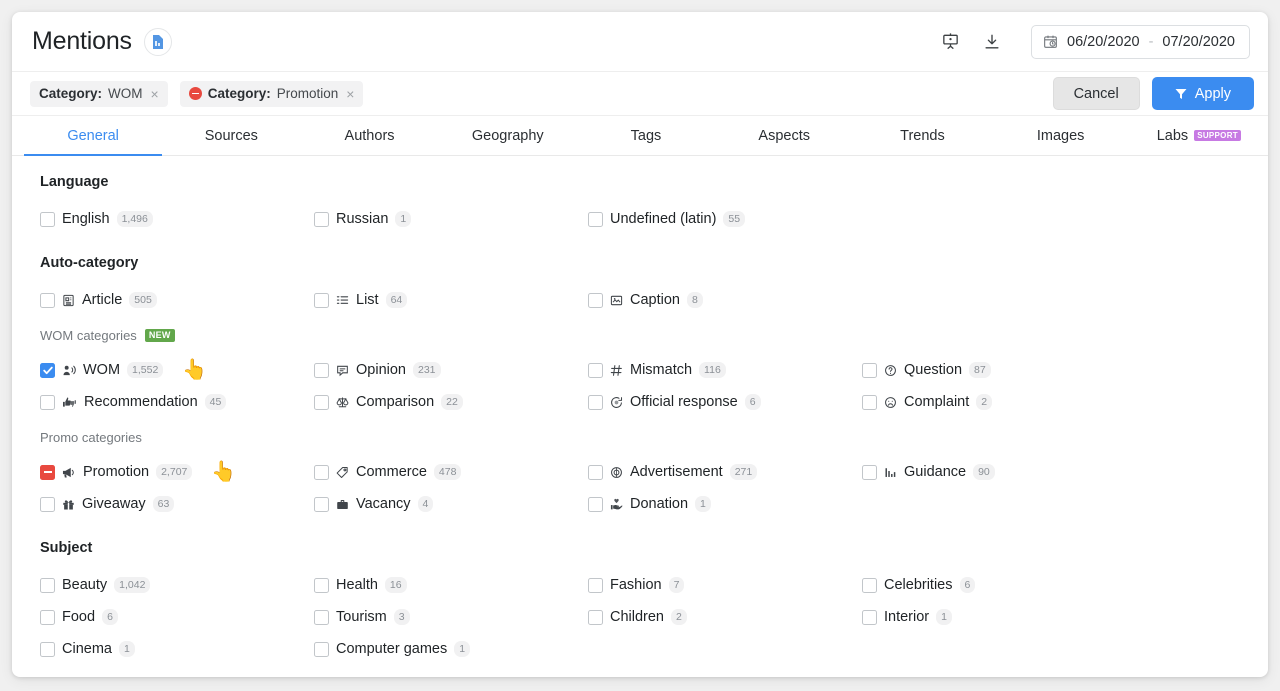 This screenshot has width=1280, height=691. I want to click on option-cell: Cinema 1, so click(177, 649).